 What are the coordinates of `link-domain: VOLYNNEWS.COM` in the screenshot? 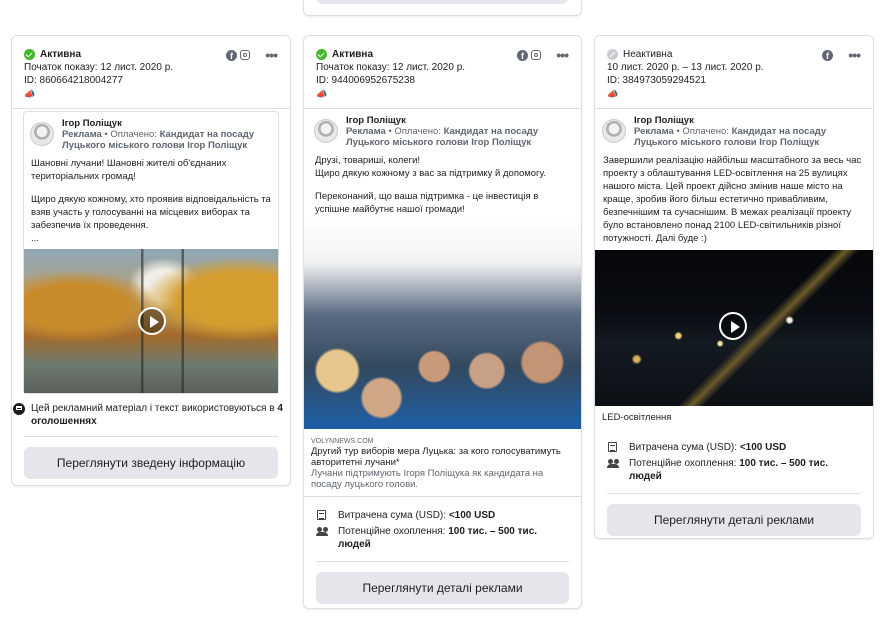 It's located at (342, 441).